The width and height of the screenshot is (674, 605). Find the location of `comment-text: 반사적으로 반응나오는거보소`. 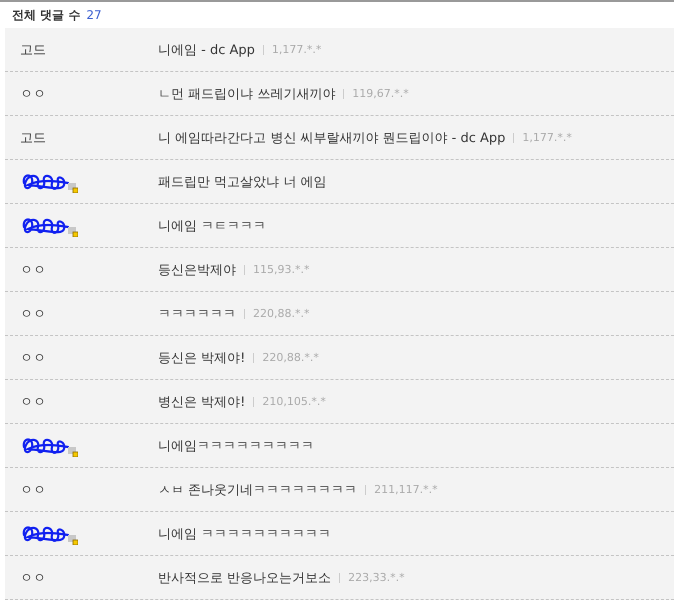

comment-text: 반사적으로 반응나오는거보소 is located at coordinates (245, 578).